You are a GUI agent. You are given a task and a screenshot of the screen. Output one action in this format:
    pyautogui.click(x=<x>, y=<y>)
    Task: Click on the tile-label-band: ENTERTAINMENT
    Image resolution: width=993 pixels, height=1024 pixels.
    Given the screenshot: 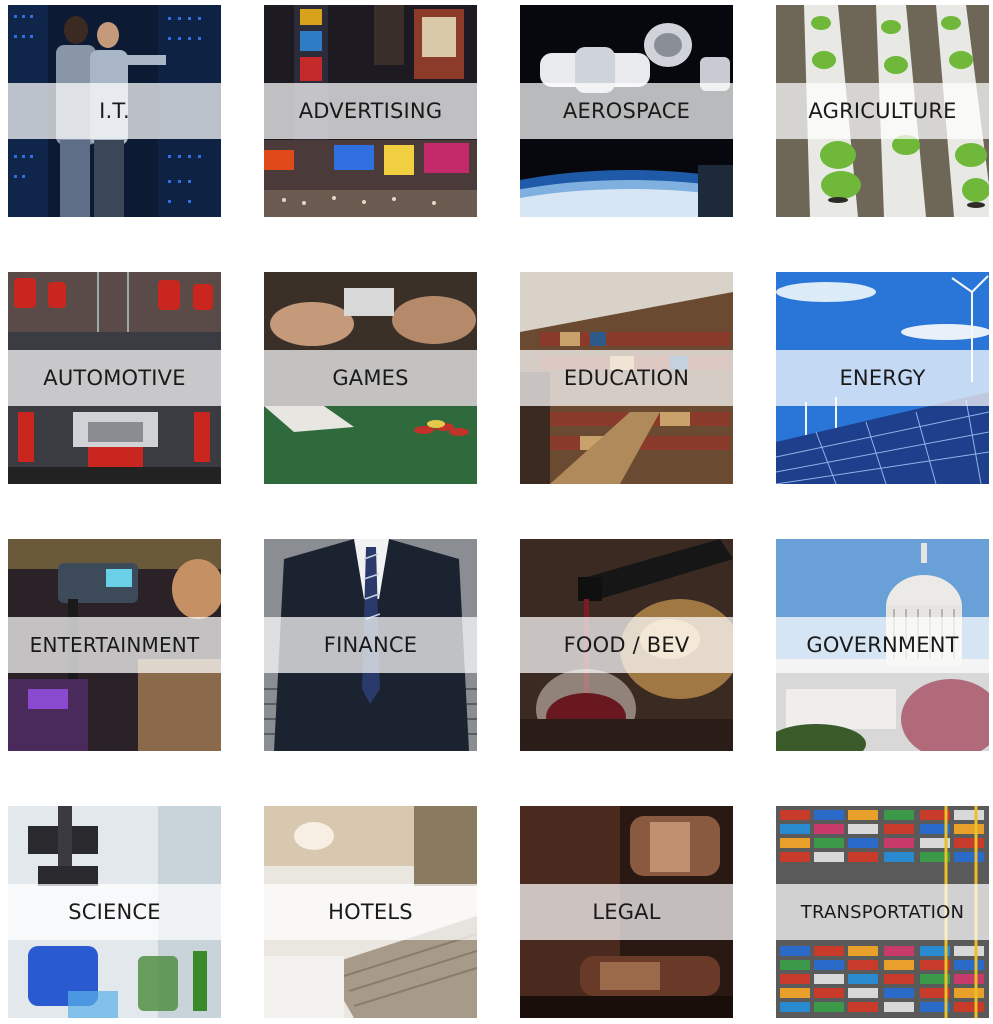 What is the action you would take?
    pyautogui.click(x=114, y=645)
    